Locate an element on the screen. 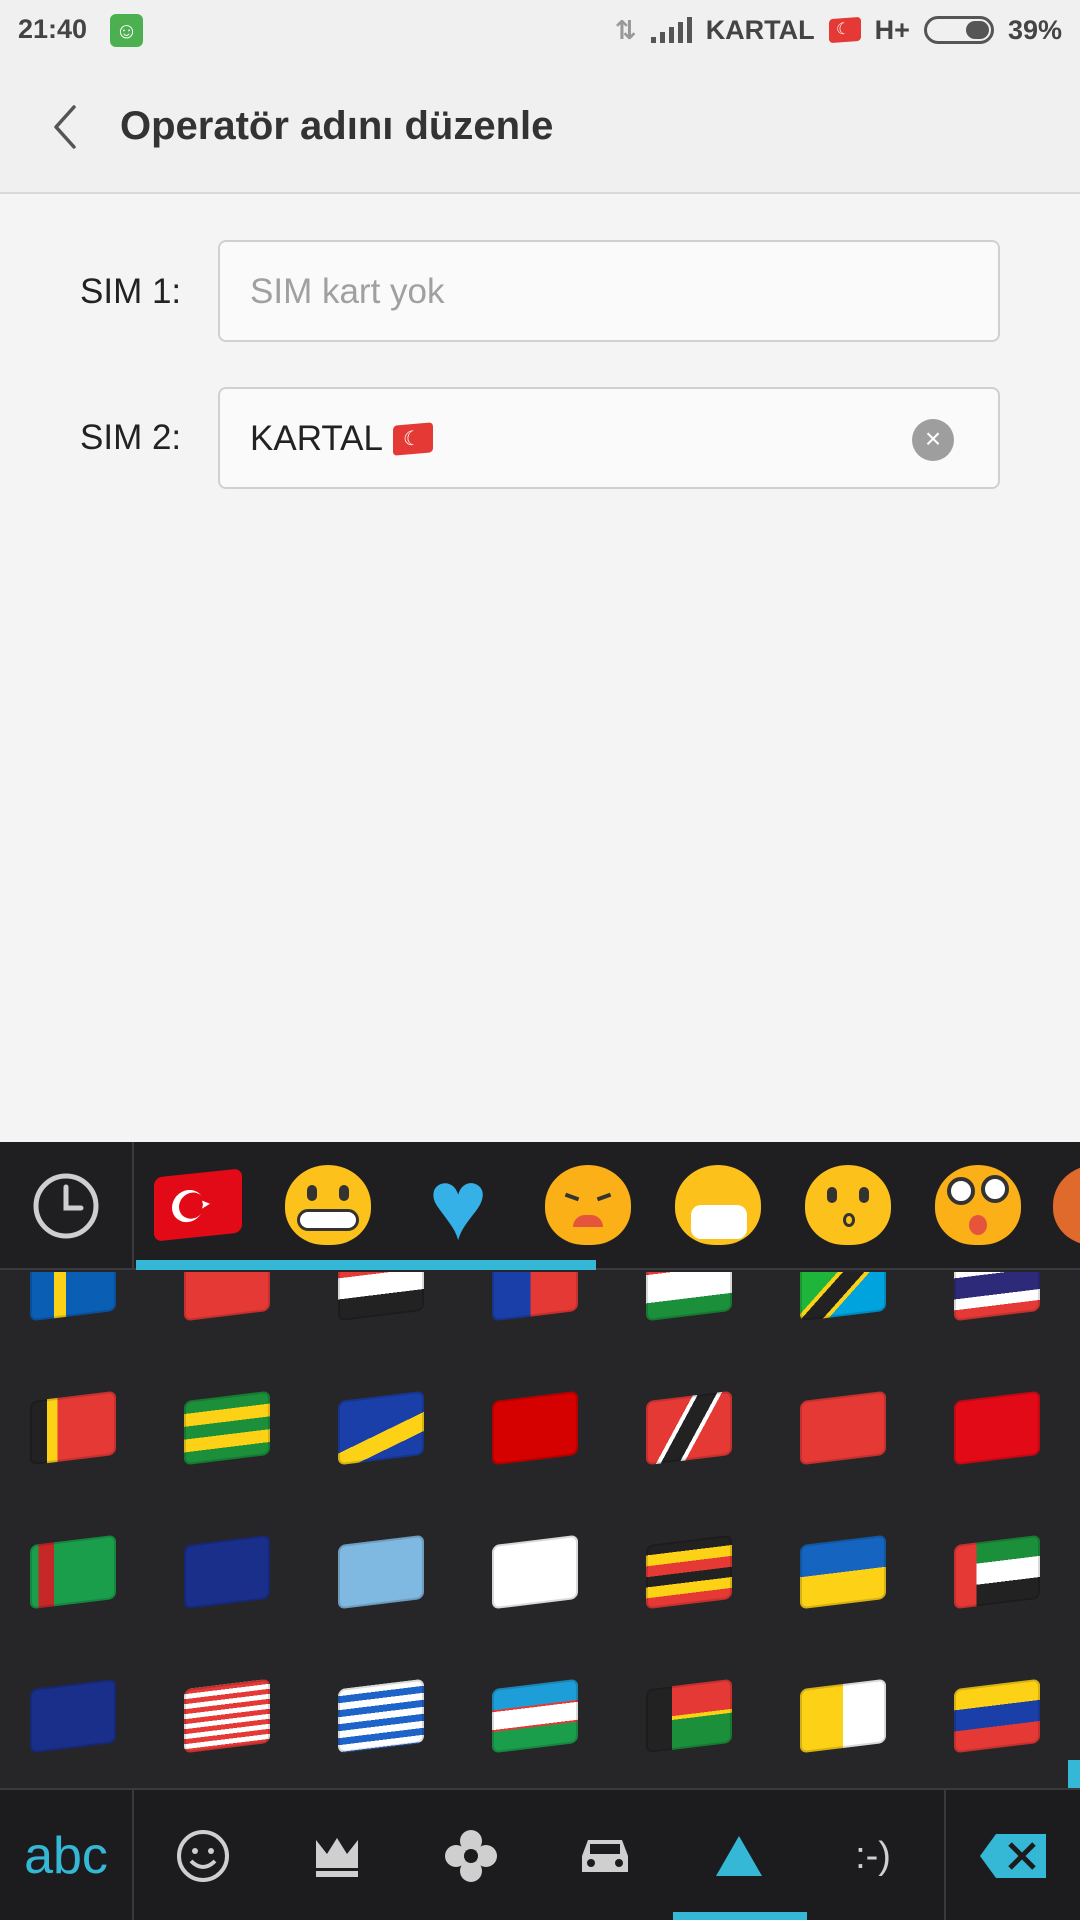 The height and width of the screenshot is (1920, 1080). emoji-icon is located at coordinates (1066, 1205).